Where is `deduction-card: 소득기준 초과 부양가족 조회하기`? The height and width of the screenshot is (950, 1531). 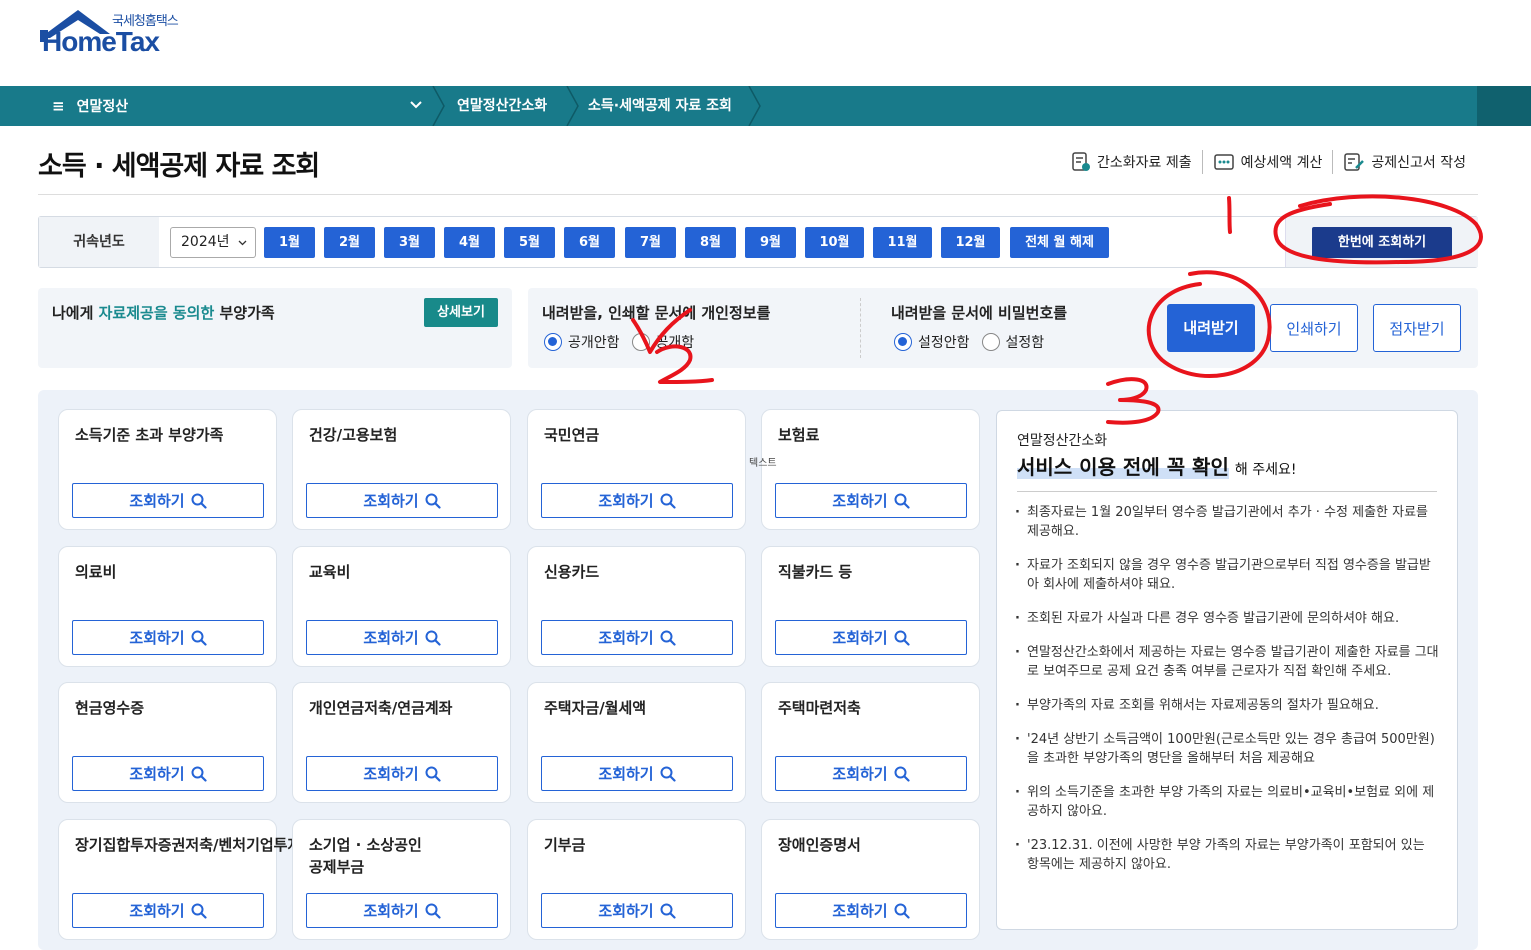 deduction-card: 소득기준 초과 부양가족 조회하기 is located at coordinates (167, 469).